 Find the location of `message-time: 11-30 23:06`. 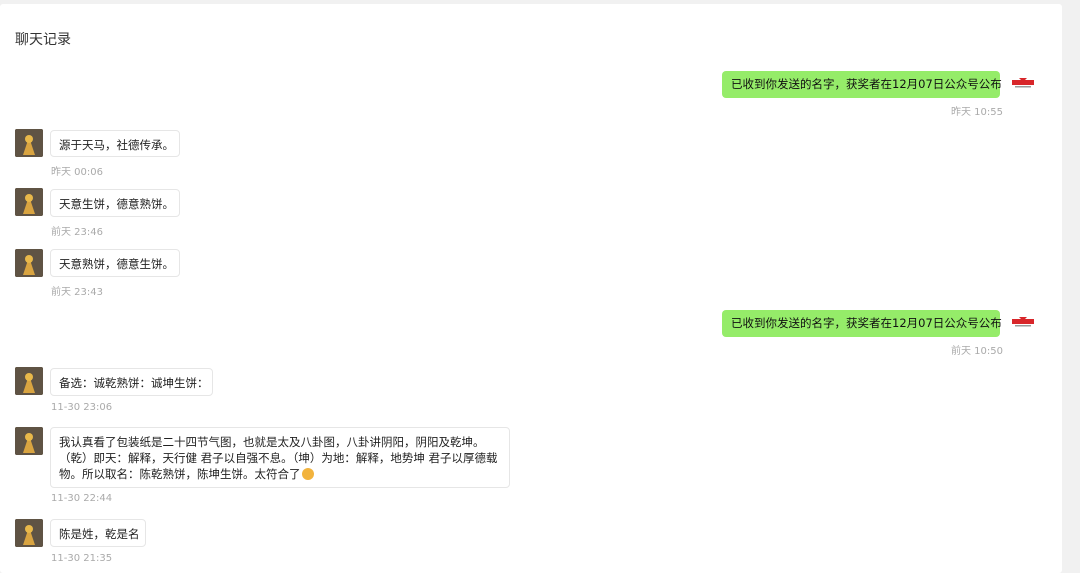

message-time: 11-30 23:06 is located at coordinates (82, 407).